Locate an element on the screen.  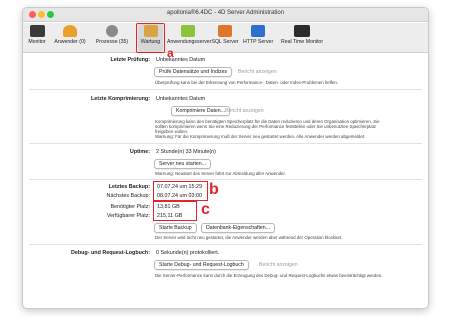
needed-space-label: Benötigter Platz: is located at coordinates (130, 207).